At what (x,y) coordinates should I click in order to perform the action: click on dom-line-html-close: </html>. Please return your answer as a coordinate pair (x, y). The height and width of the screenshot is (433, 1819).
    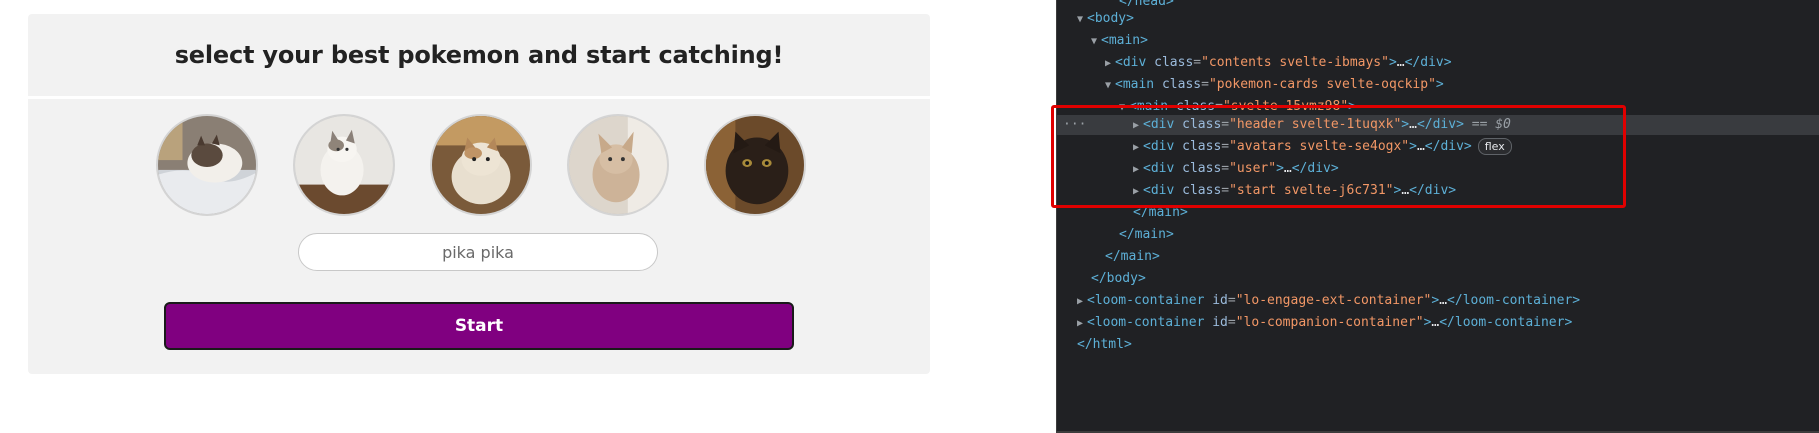
    Looking at the image, I should click on (1438, 345).